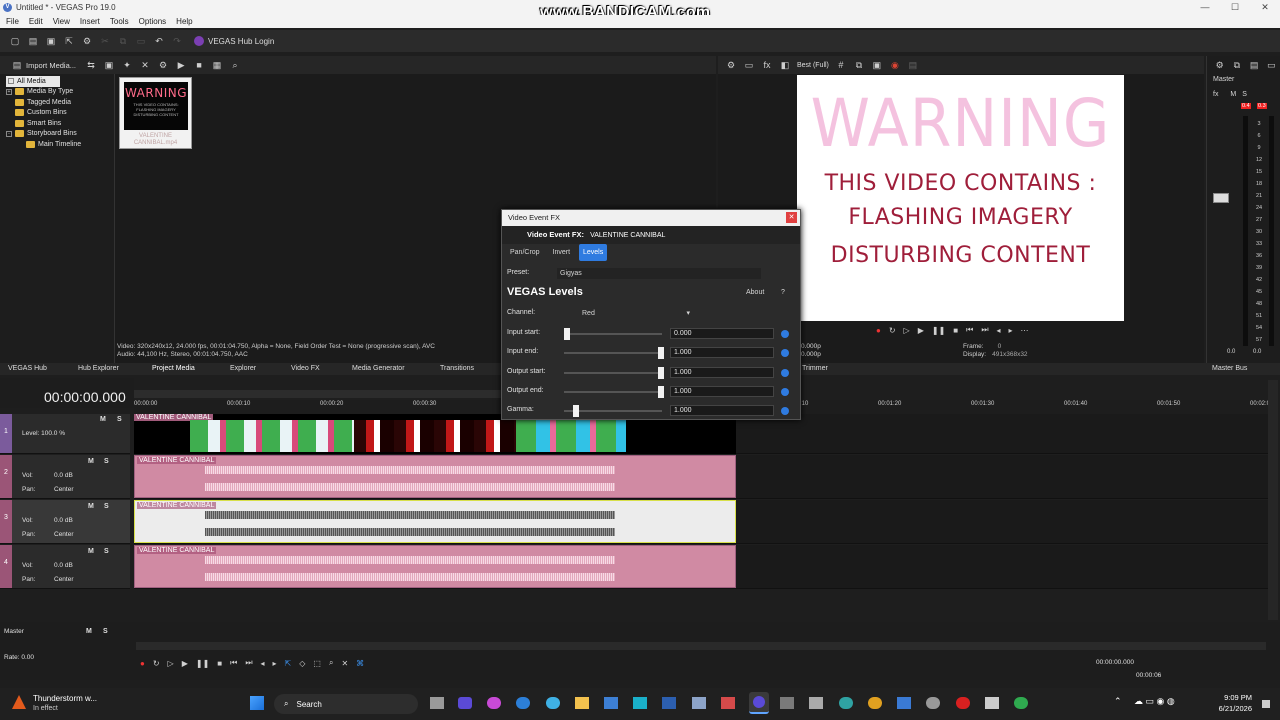  What do you see at coordinates (105, 631) in the screenshot?
I see `master-solo-button: S` at bounding box center [105, 631].